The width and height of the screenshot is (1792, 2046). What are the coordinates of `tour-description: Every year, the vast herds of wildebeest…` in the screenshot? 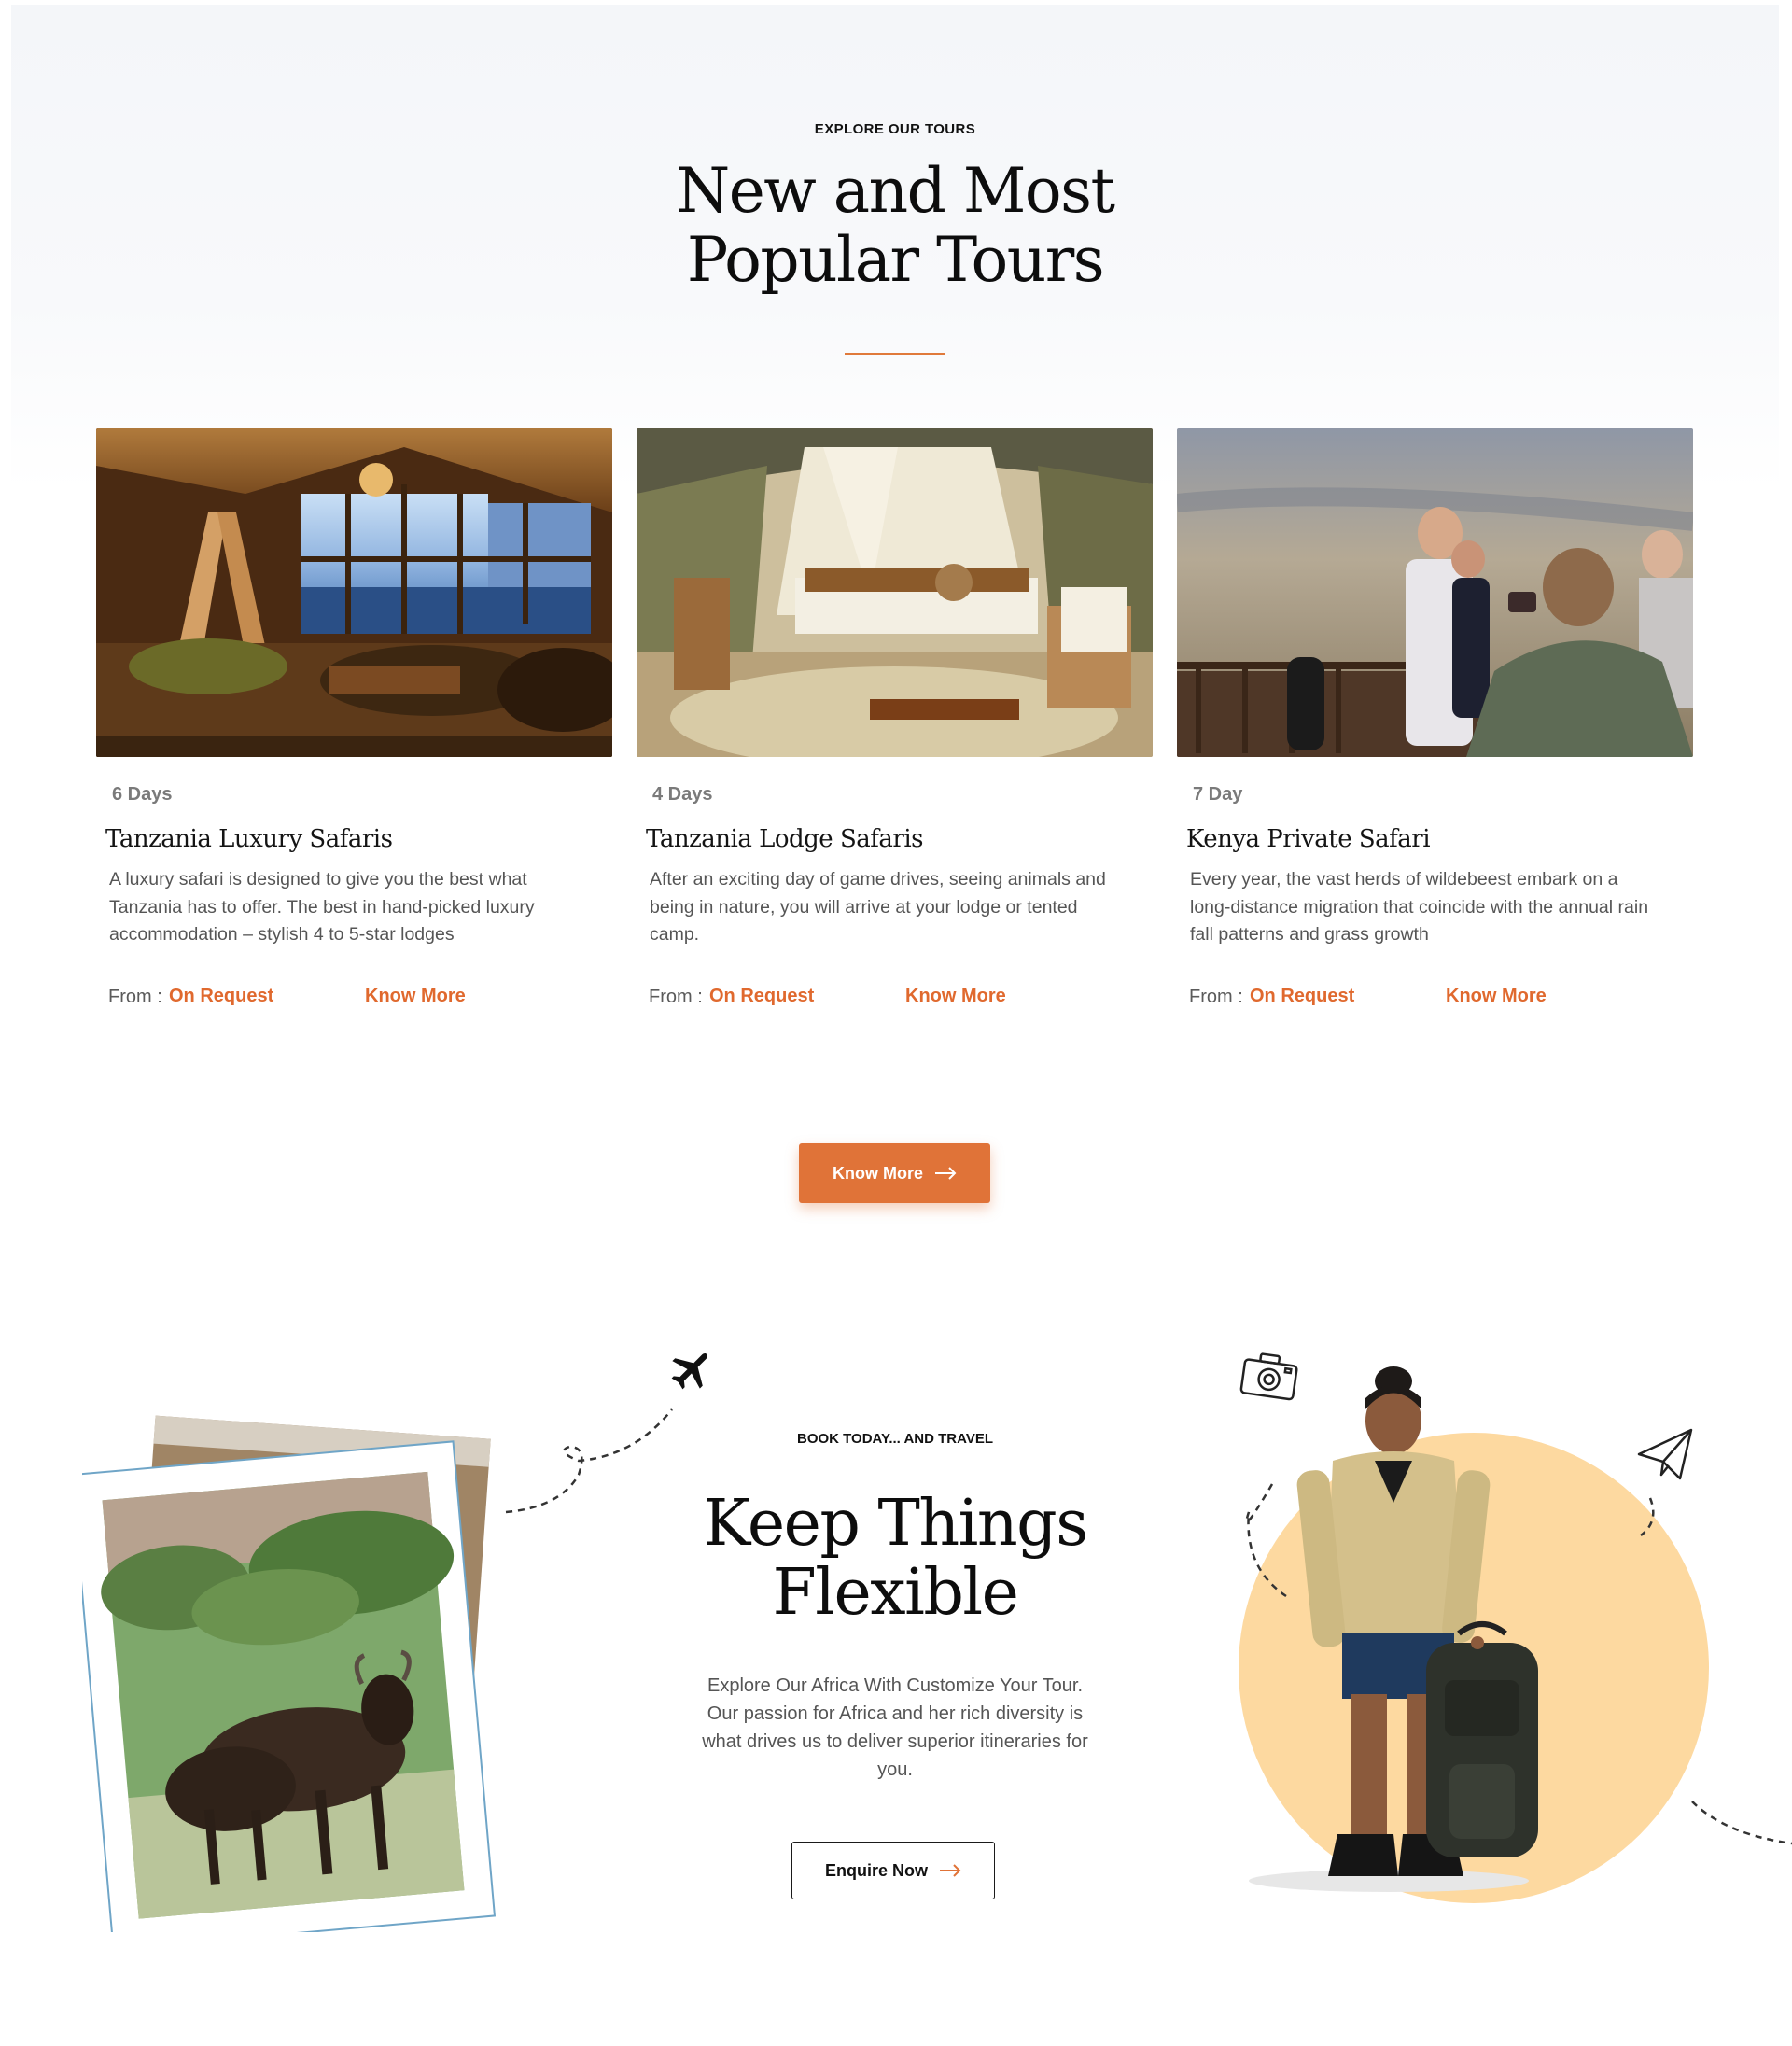 It's located at (1419, 907).